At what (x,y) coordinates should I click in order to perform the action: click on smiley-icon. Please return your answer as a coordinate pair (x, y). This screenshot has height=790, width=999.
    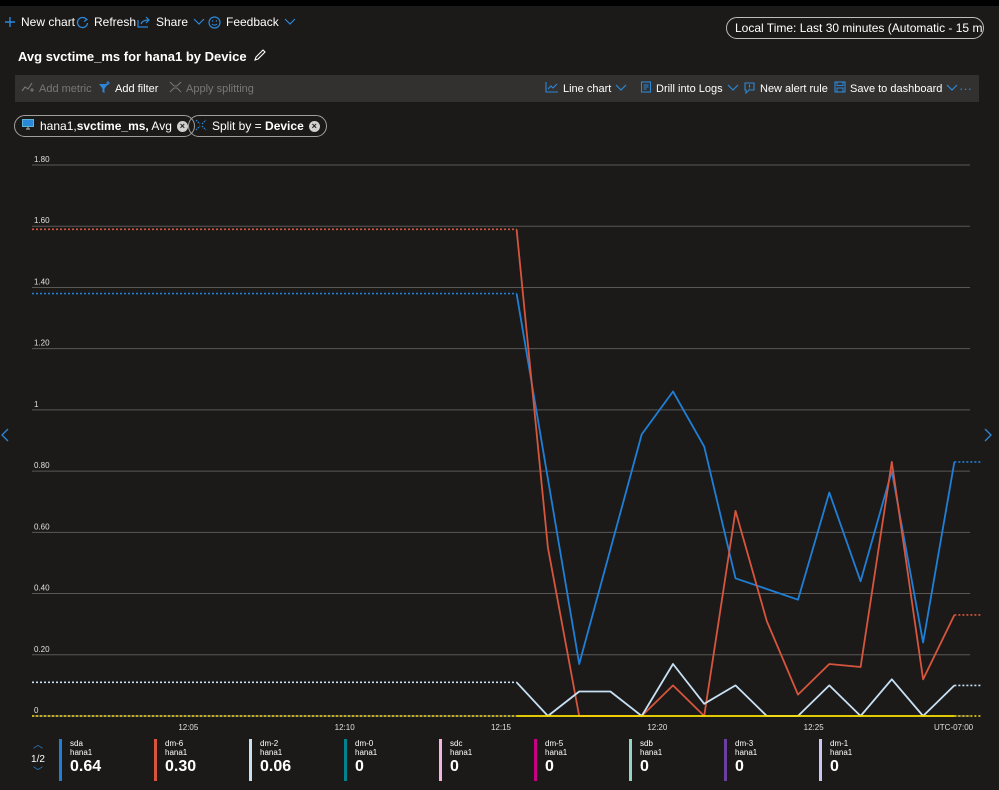
    Looking at the image, I should click on (214, 22).